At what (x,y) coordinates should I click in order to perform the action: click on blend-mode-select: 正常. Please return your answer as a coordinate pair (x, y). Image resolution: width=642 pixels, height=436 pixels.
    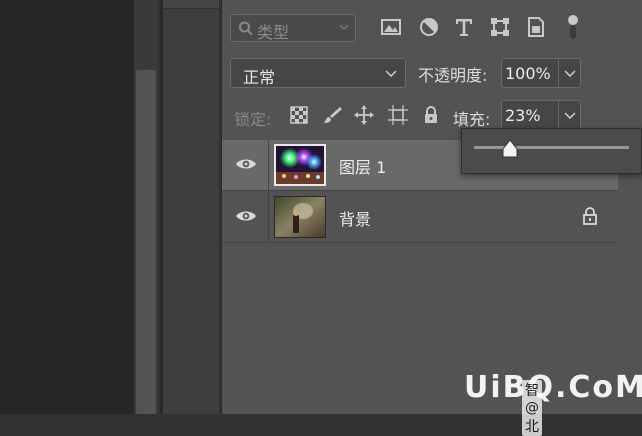
    Looking at the image, I should click on (318, 73).